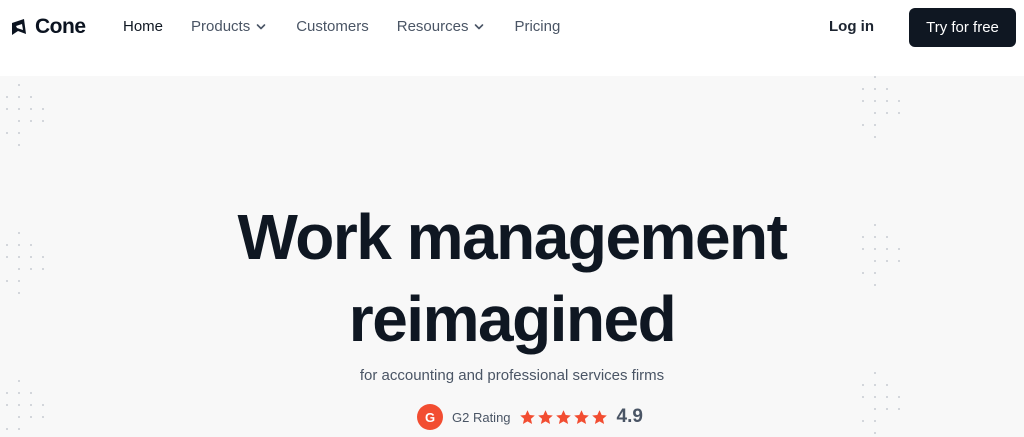 This screenshot has height=437, width=1024. I want to click on nav-customers-label: Customers, so click(332, 26).